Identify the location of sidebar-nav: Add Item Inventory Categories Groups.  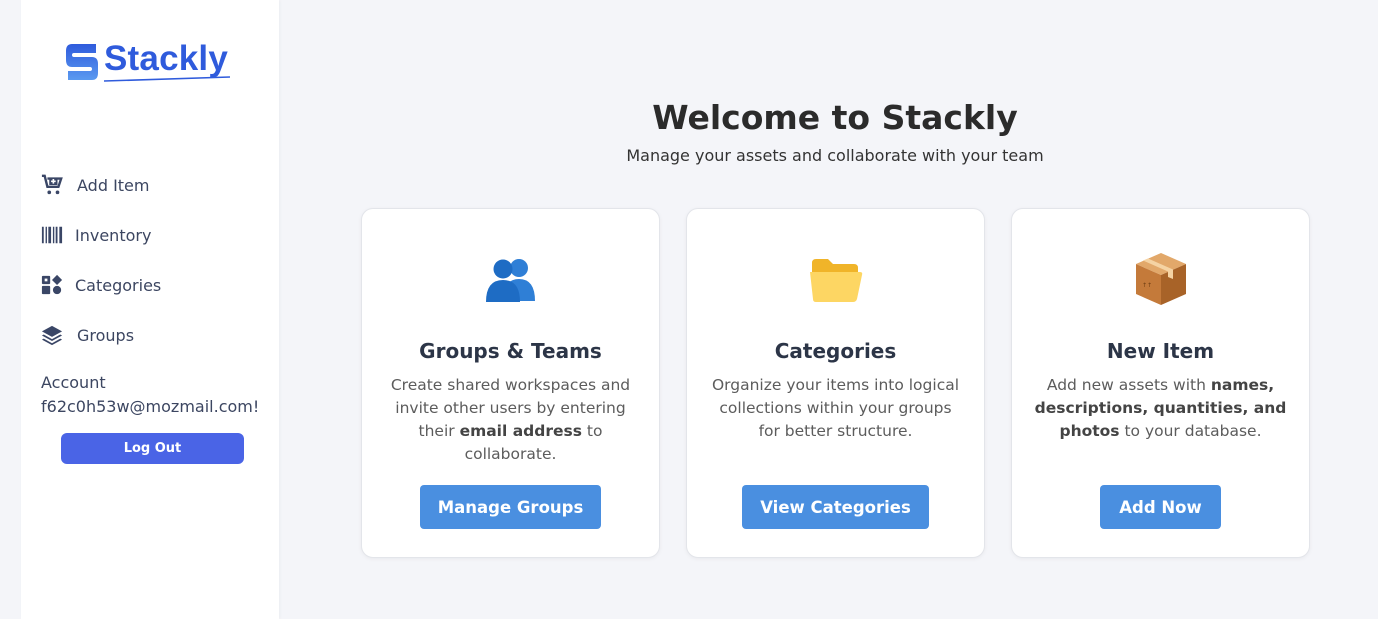
(101, 260).